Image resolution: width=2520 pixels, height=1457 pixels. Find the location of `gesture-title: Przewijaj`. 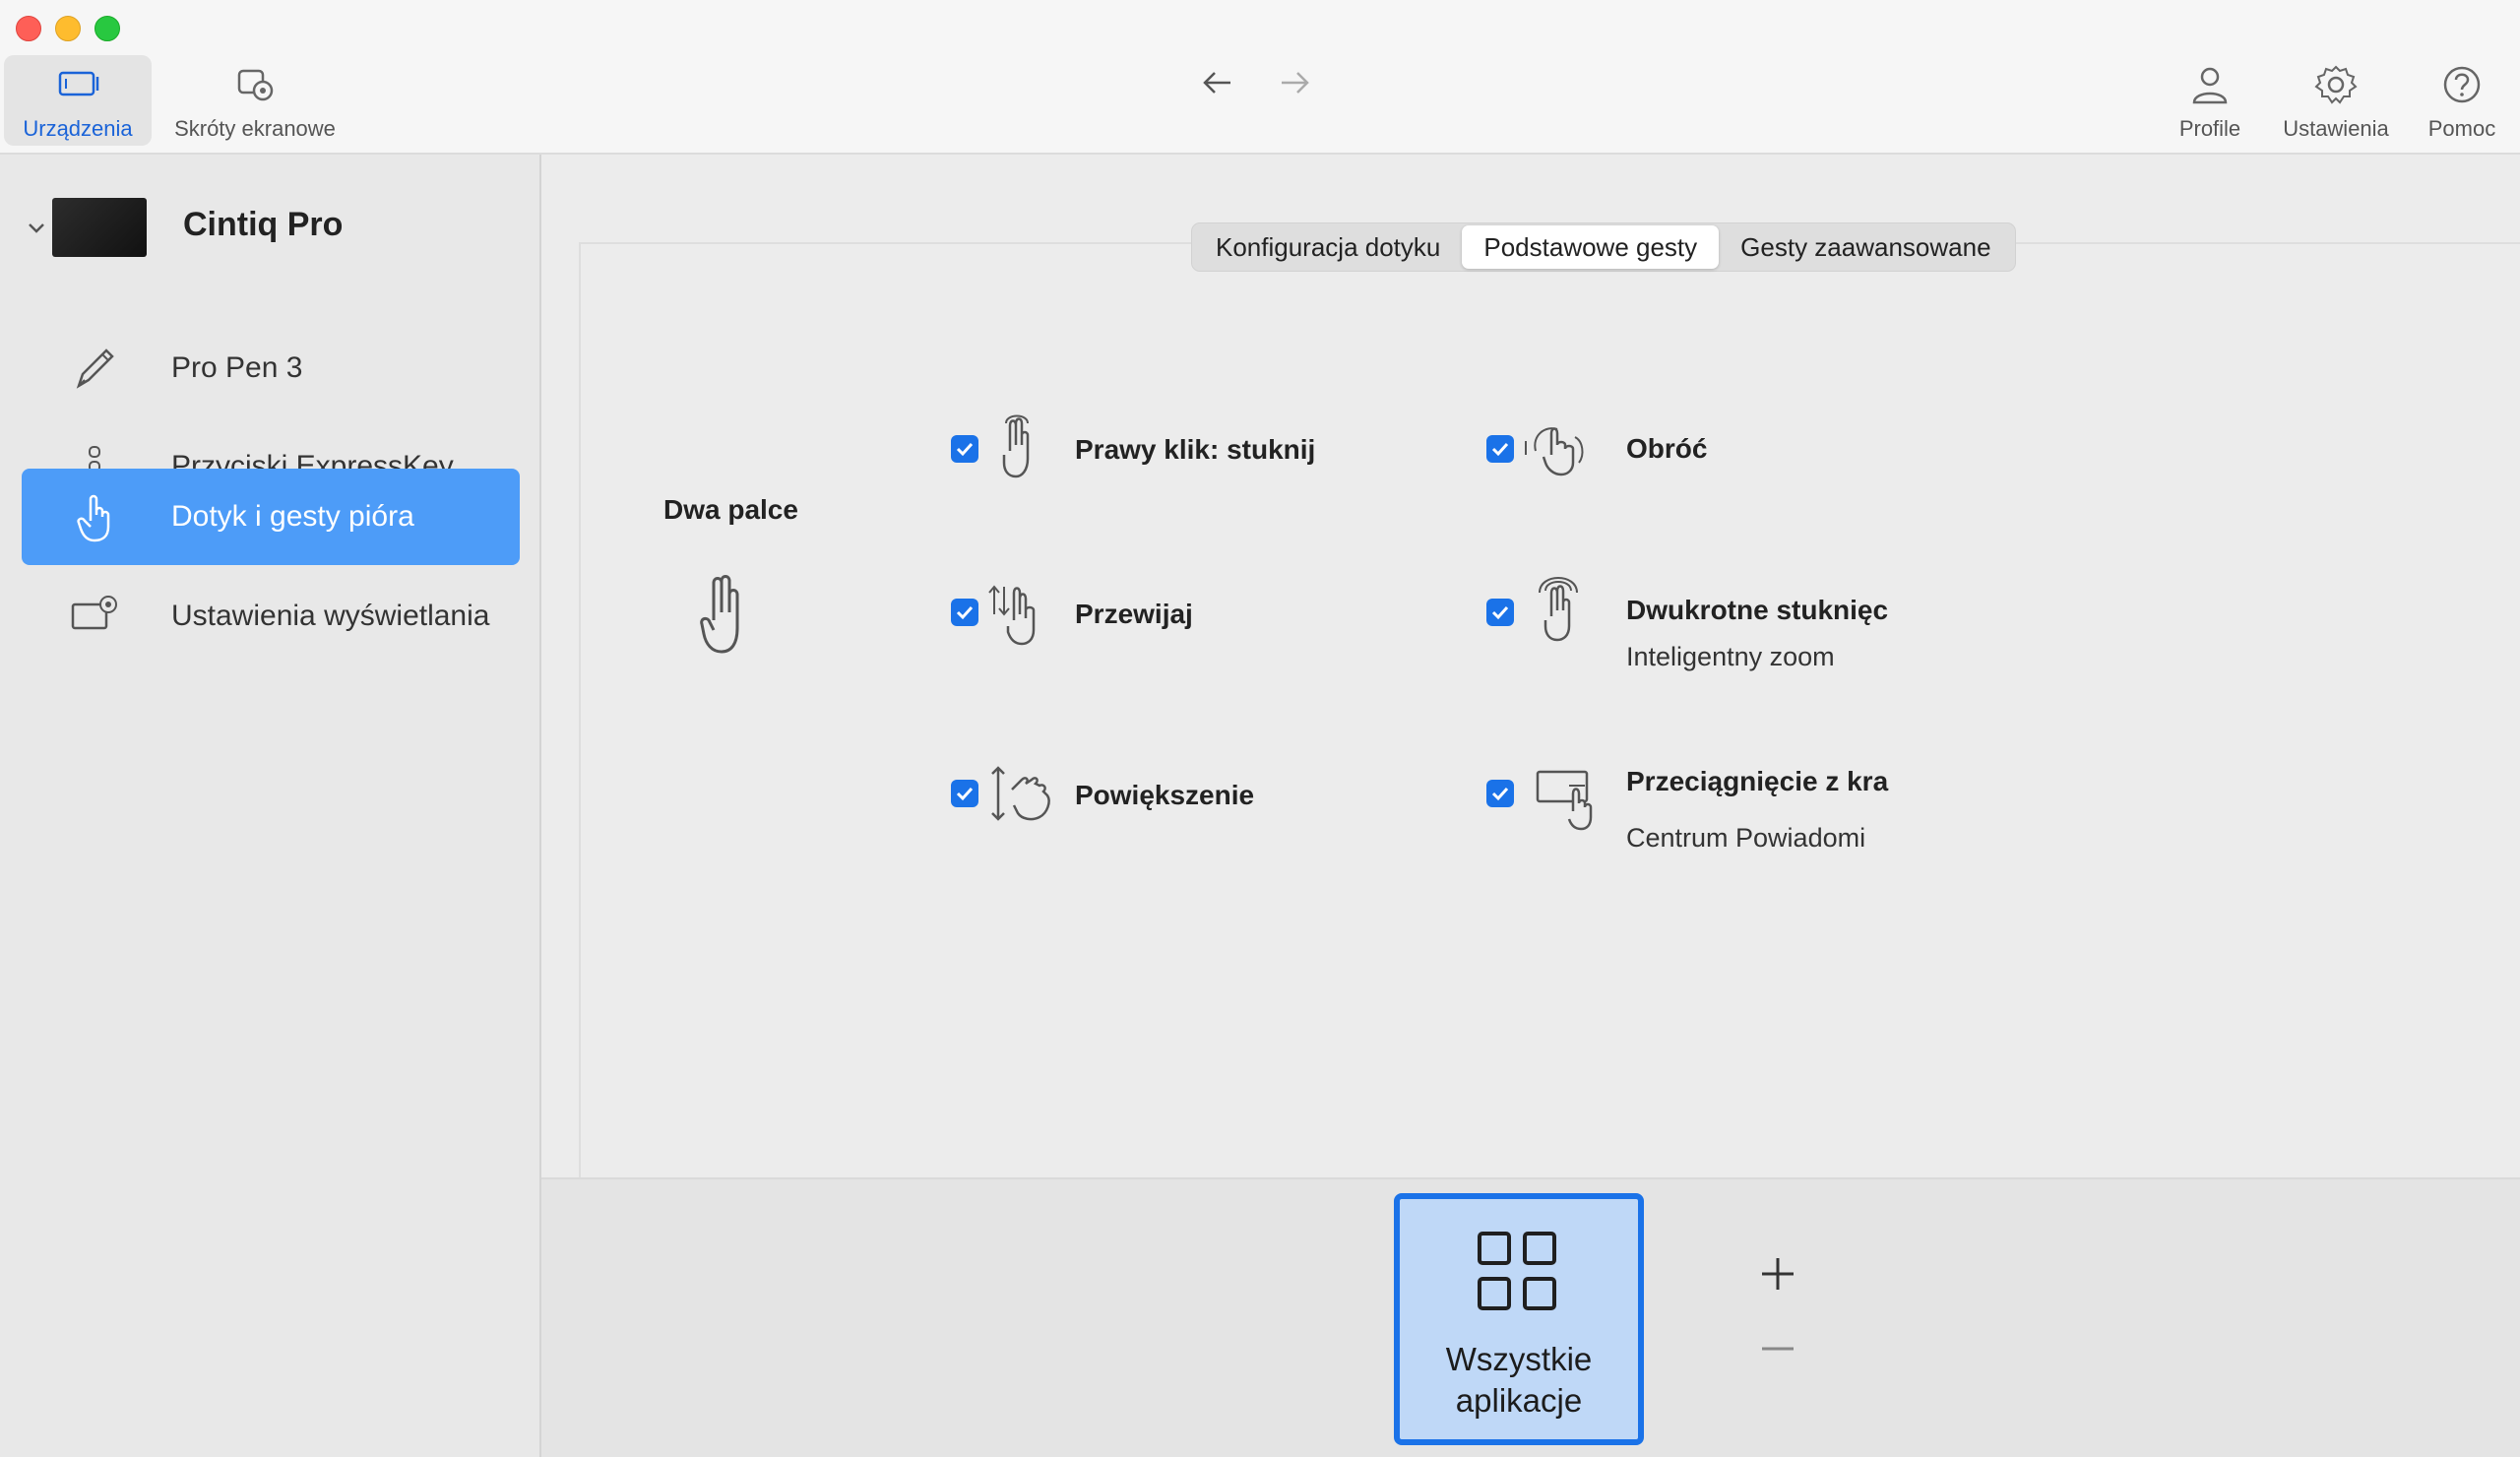

gesture-title: Przewijaj is located at coordinates (1134, 614).